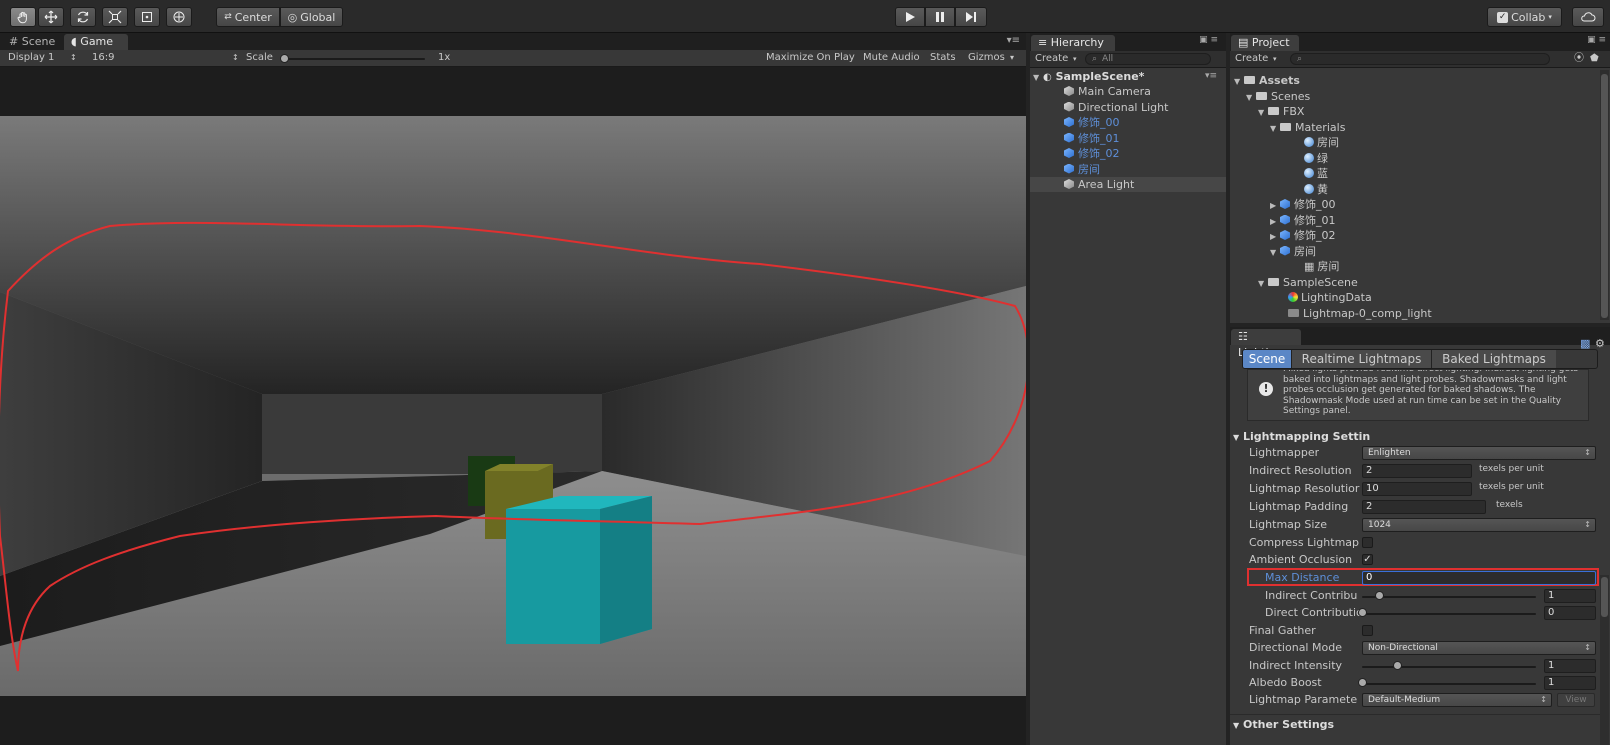  I want to click on project-tree-item: 蓝, so click(1311, 173).